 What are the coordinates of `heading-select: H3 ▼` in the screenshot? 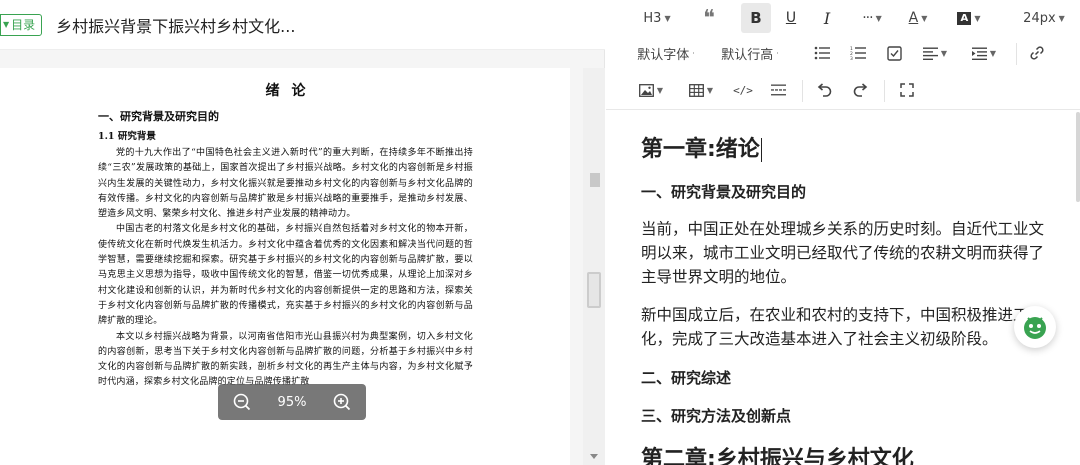 It's located at (657, 18).